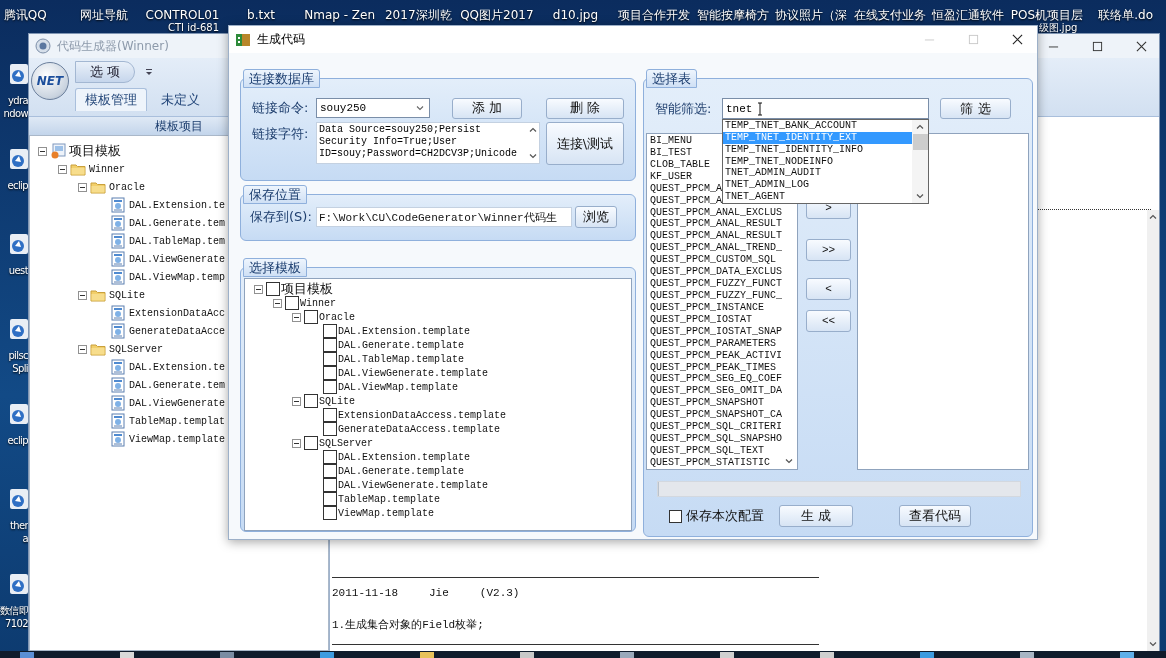 This screenshot has width=1166, height=658. I want to click on checkbox-label: 保存本次配置, so click(725, 516).